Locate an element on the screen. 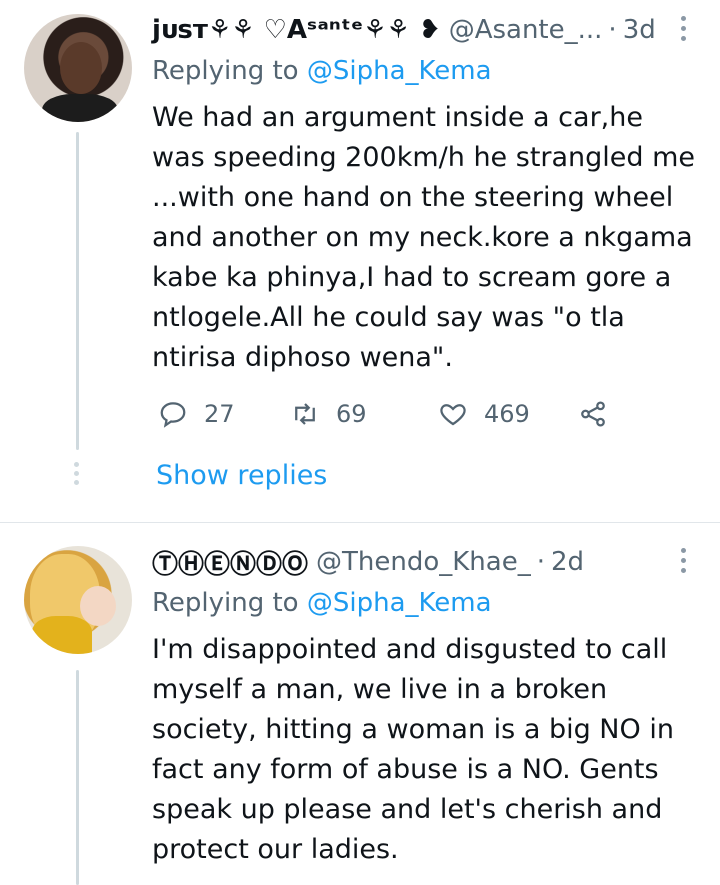 This screenshot has width=720, height=885. author-name: ⓉⒽⒺⓃⒹⓄ is located at coordinates (230, 562).